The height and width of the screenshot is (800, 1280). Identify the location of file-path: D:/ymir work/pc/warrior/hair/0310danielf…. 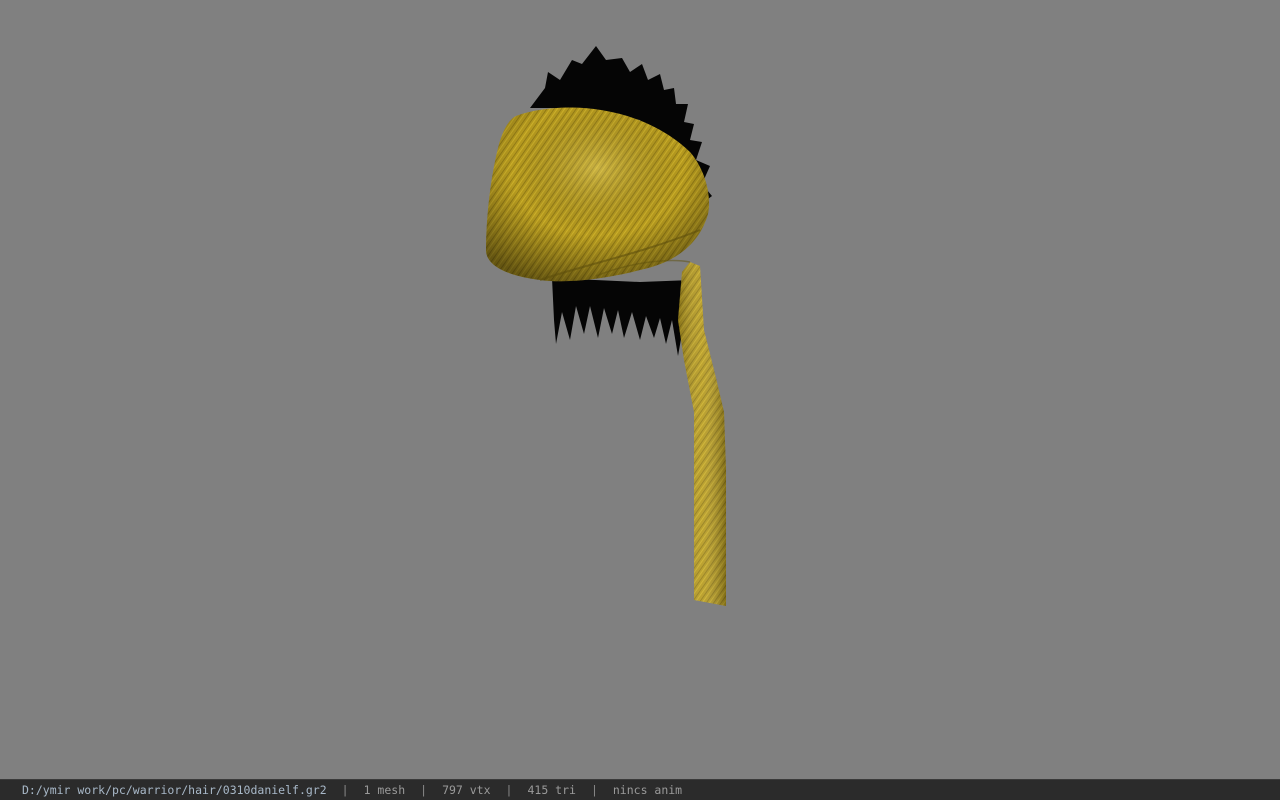
(174, 790).